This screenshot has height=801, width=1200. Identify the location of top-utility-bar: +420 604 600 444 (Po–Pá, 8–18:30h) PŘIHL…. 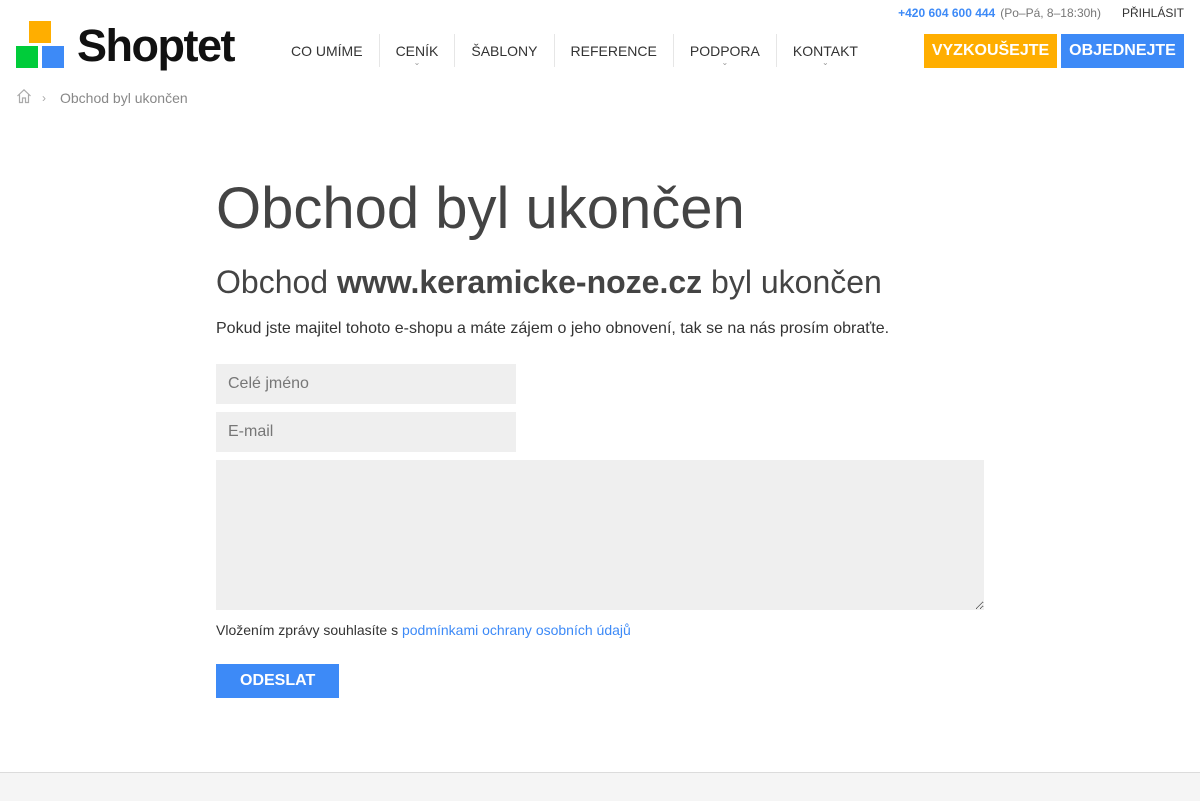
(1041, 13).